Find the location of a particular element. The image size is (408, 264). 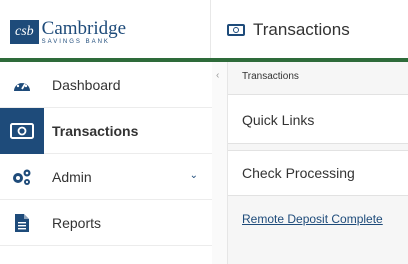

chevron-left-icon: ‹ is located at coordinates (218, 75).